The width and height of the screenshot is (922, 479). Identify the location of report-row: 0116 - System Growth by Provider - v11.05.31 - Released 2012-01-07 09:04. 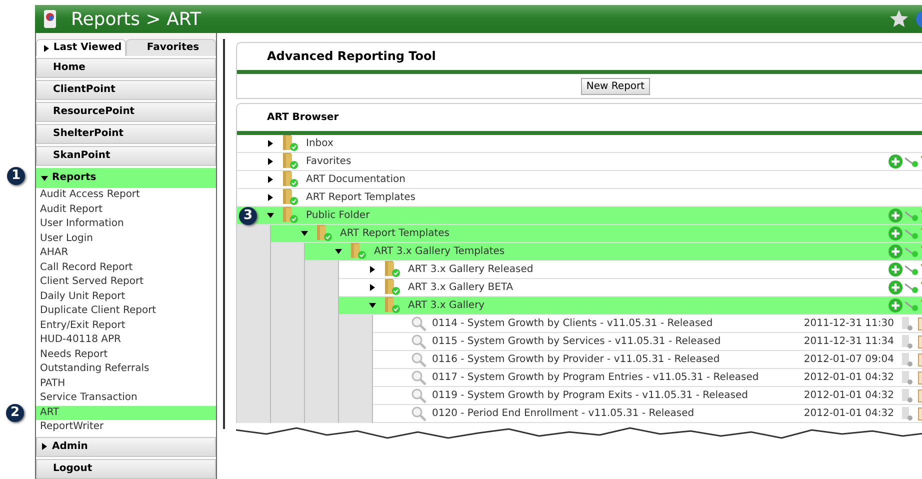
(647, 360).